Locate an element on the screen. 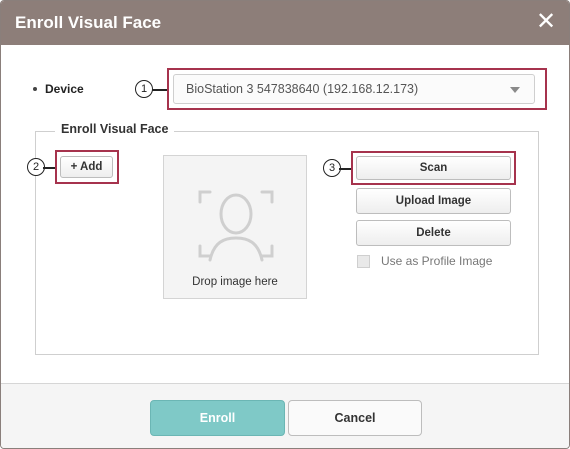 This screenshot has height=449, width=570. close-icon: ✕ is located at coordinates (546, 22).